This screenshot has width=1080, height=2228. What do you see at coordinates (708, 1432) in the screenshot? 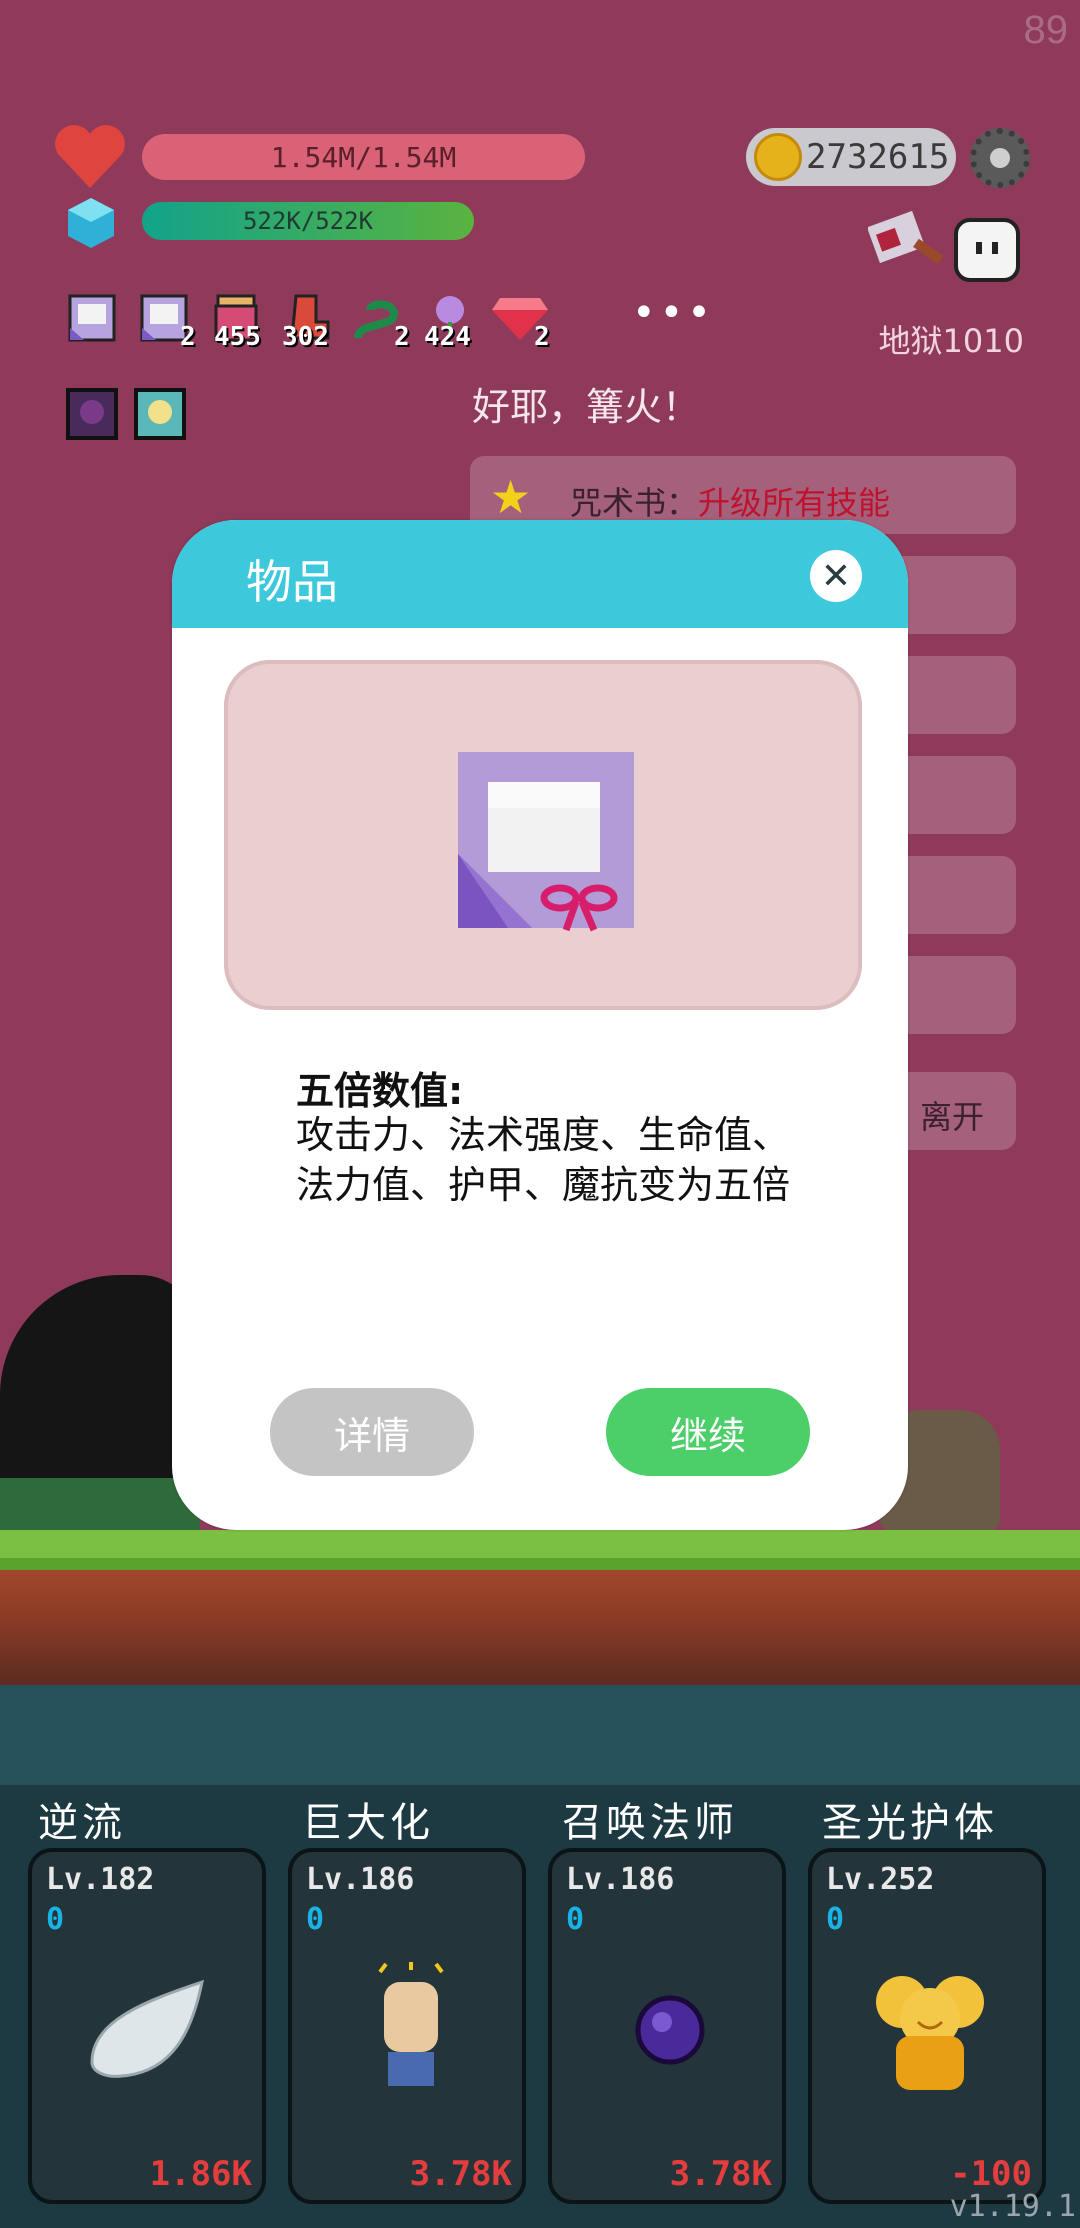
I see `continue-button: 继续` at bounding box center [708, 1432].